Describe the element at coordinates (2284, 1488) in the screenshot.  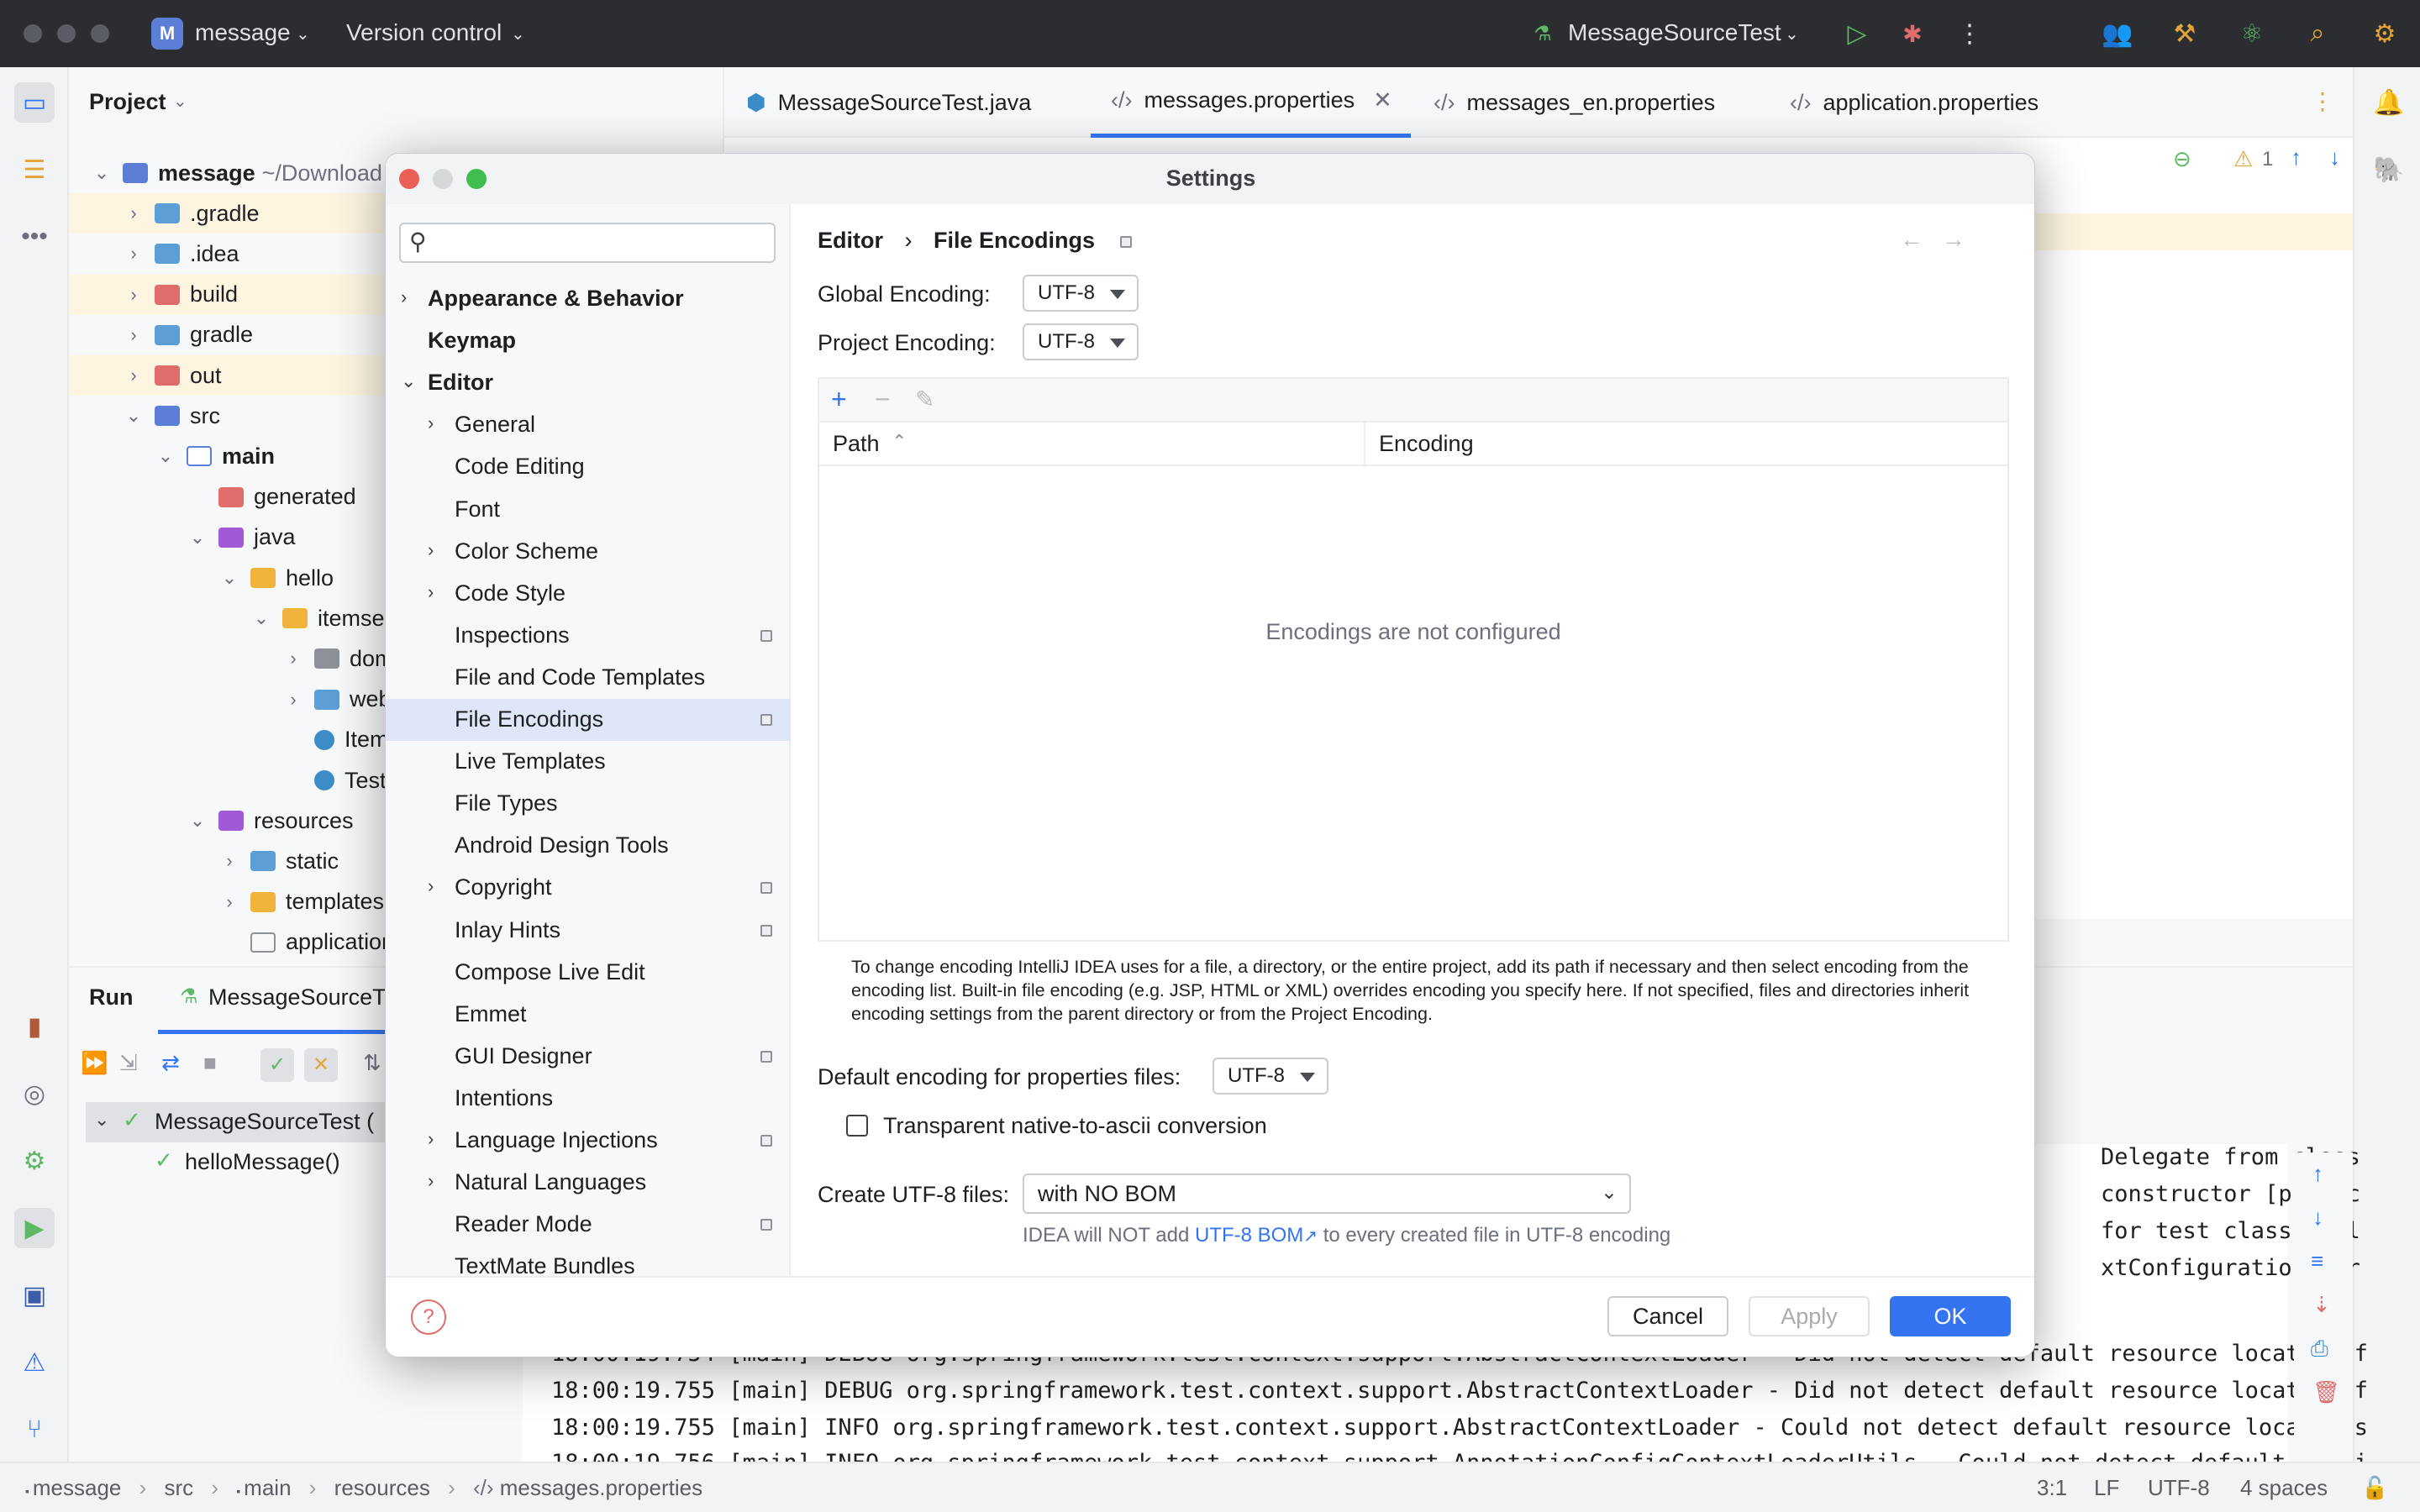
I see `indent-setting: 4 spaces` at that location.